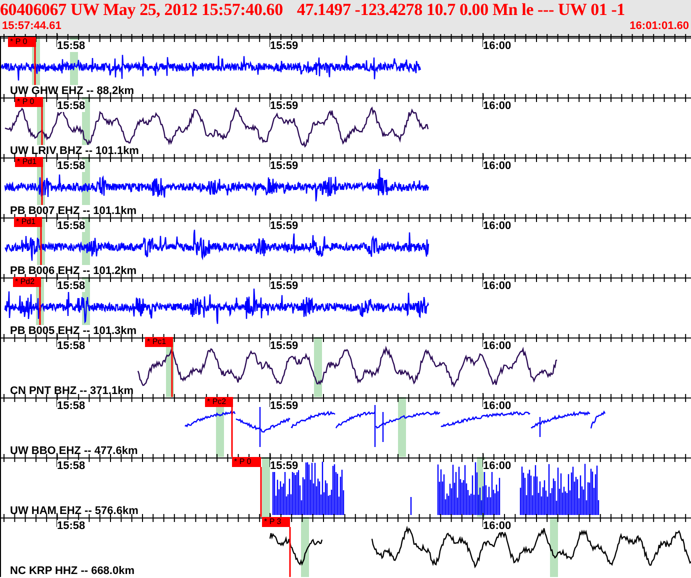 The height and width of the screenshot is (578, 691). I want to click on station-label: PB B006 EHZ -- 101.2km, so click(73, 271).